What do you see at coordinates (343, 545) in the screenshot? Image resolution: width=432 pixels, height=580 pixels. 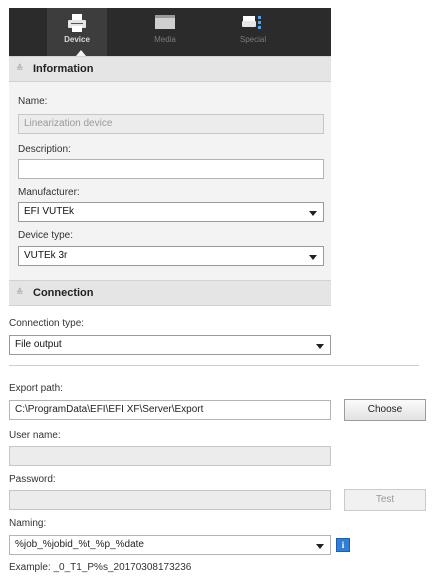 I see `info-icon: i` at bounding box center [343, 545].